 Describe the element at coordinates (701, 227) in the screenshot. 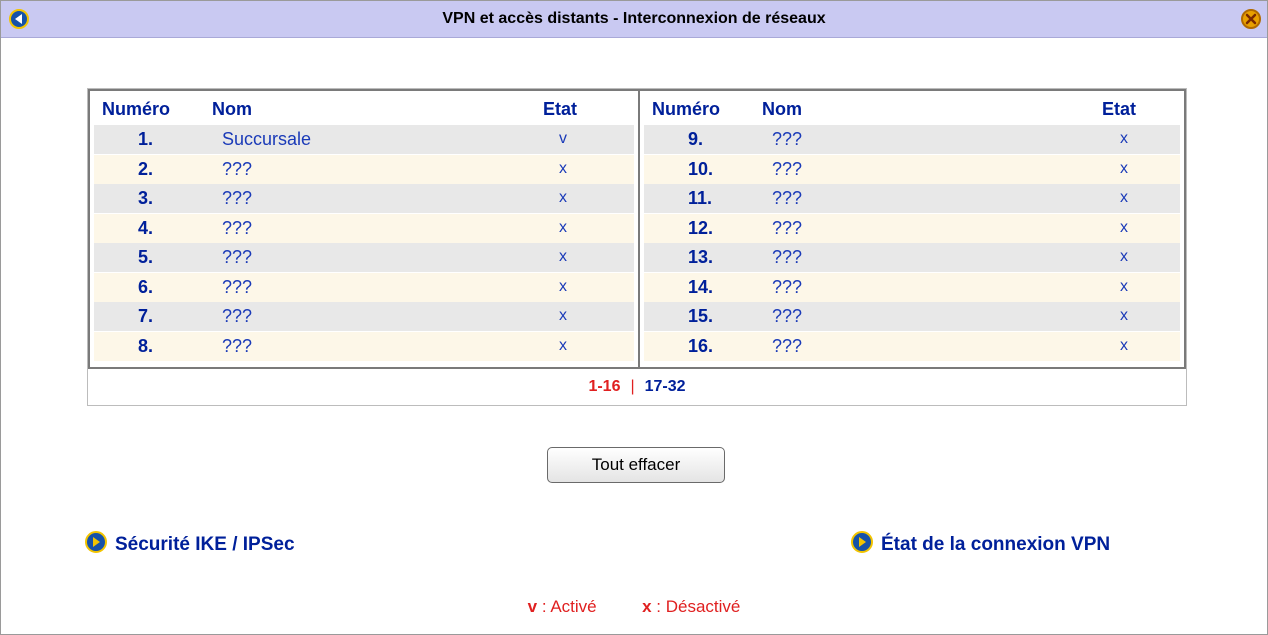

I see `row-number: 12.` at that location.